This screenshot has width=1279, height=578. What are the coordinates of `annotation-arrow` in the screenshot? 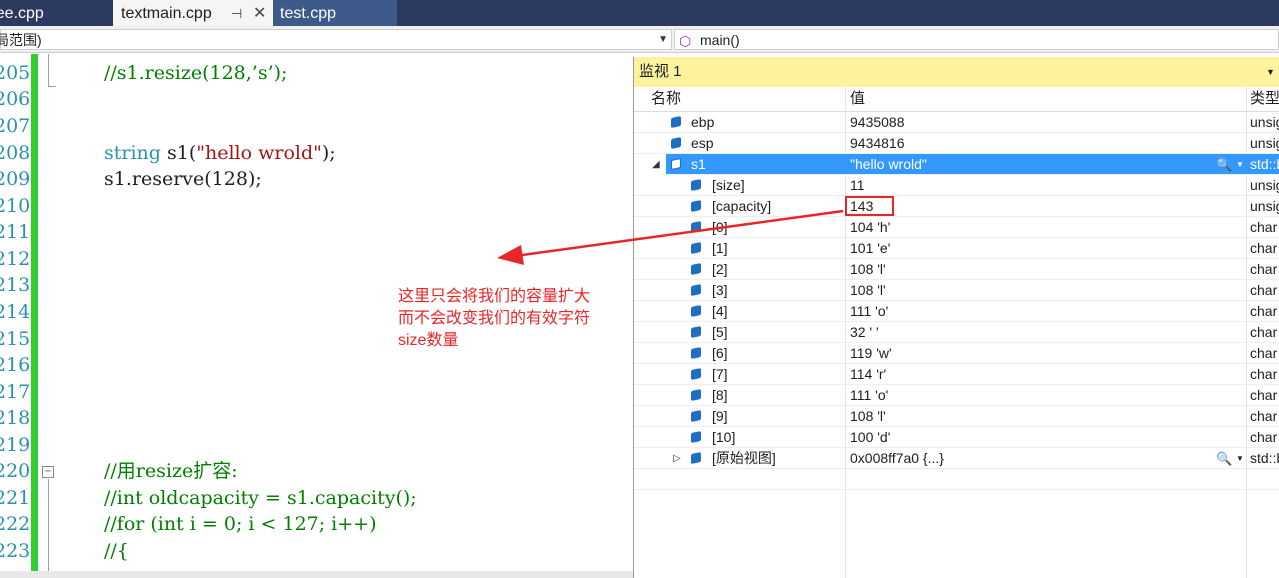 It's located at (670, 237).